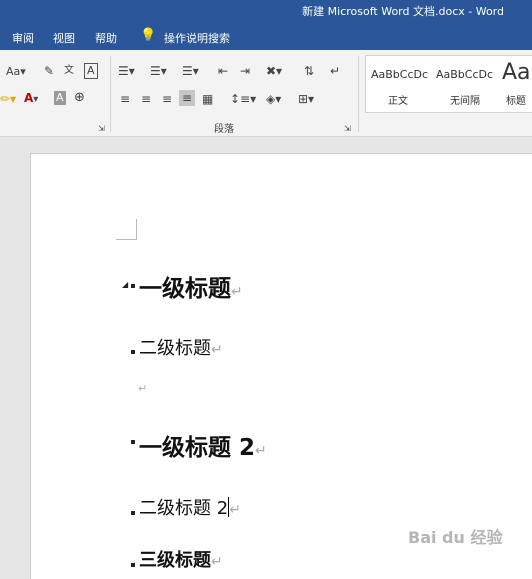 The width and height of the screenshot is (532, 579). I want to click on change-case-label: Aa, so click(13, 71).